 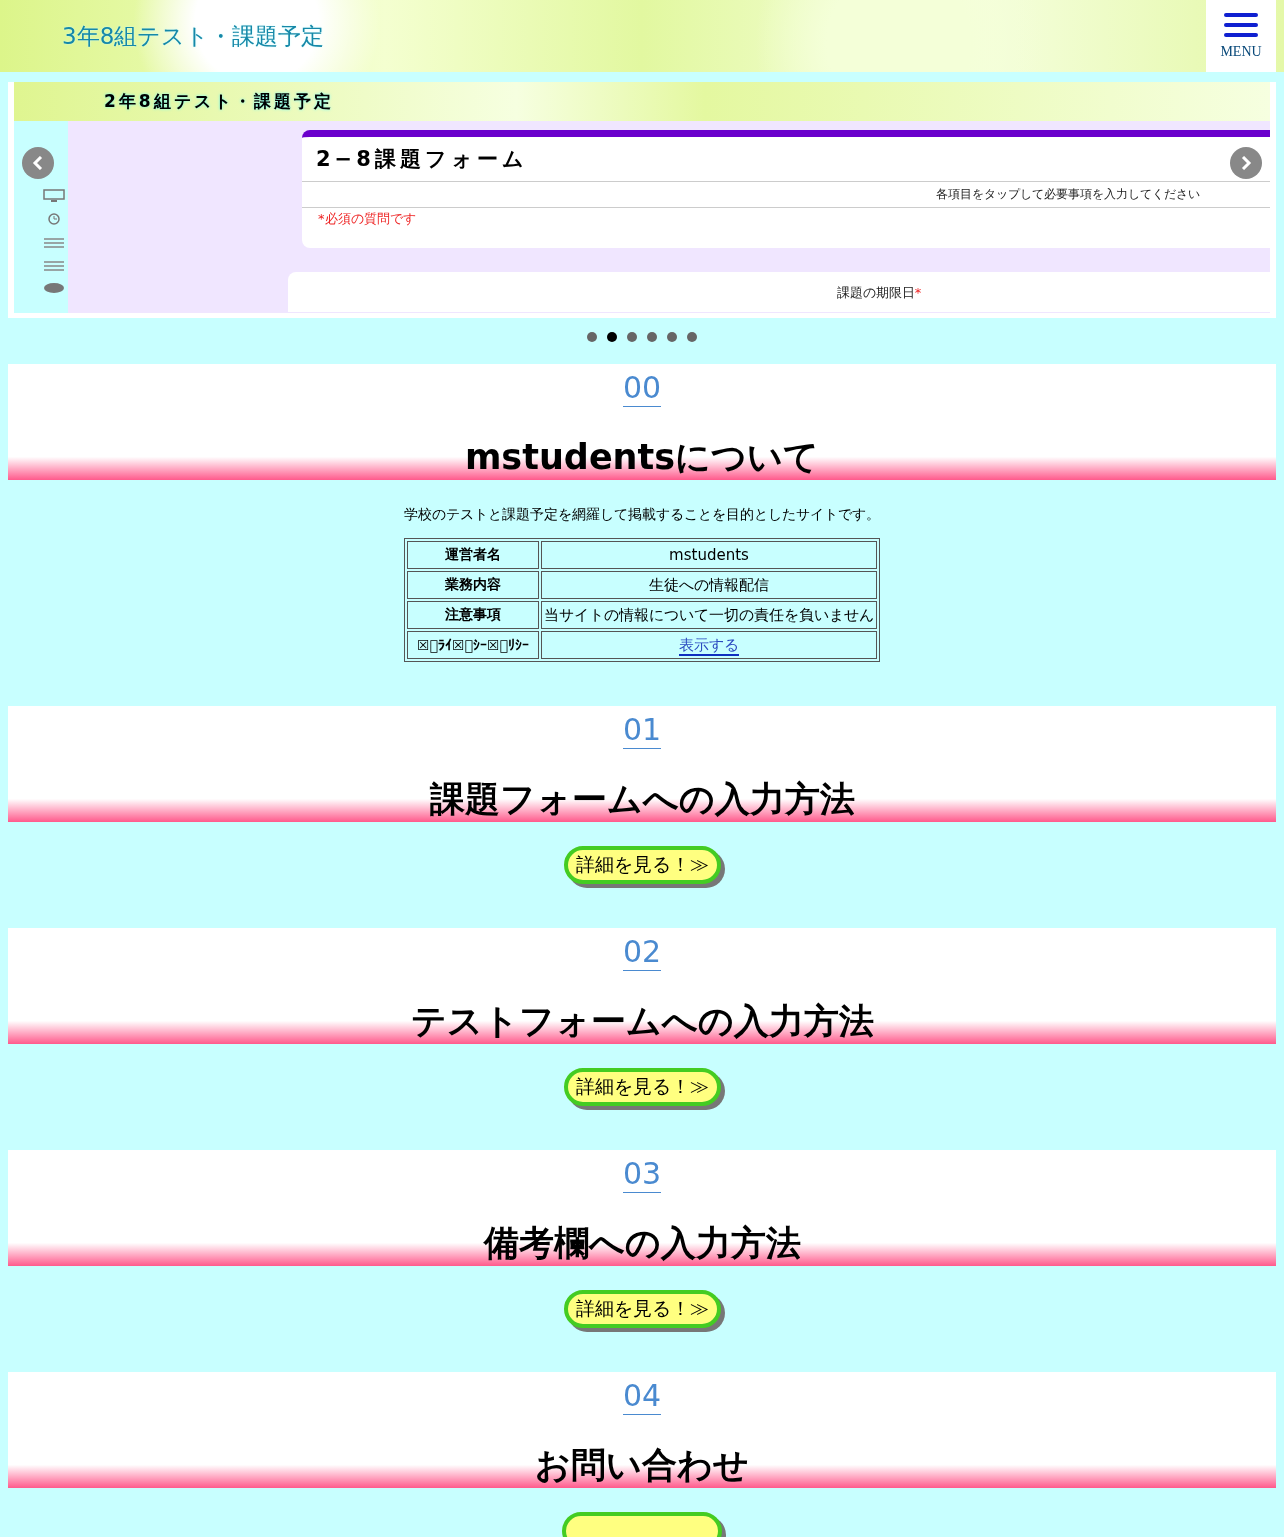 I want to click on chevron-right-icon, so click(x=1246, y=163).